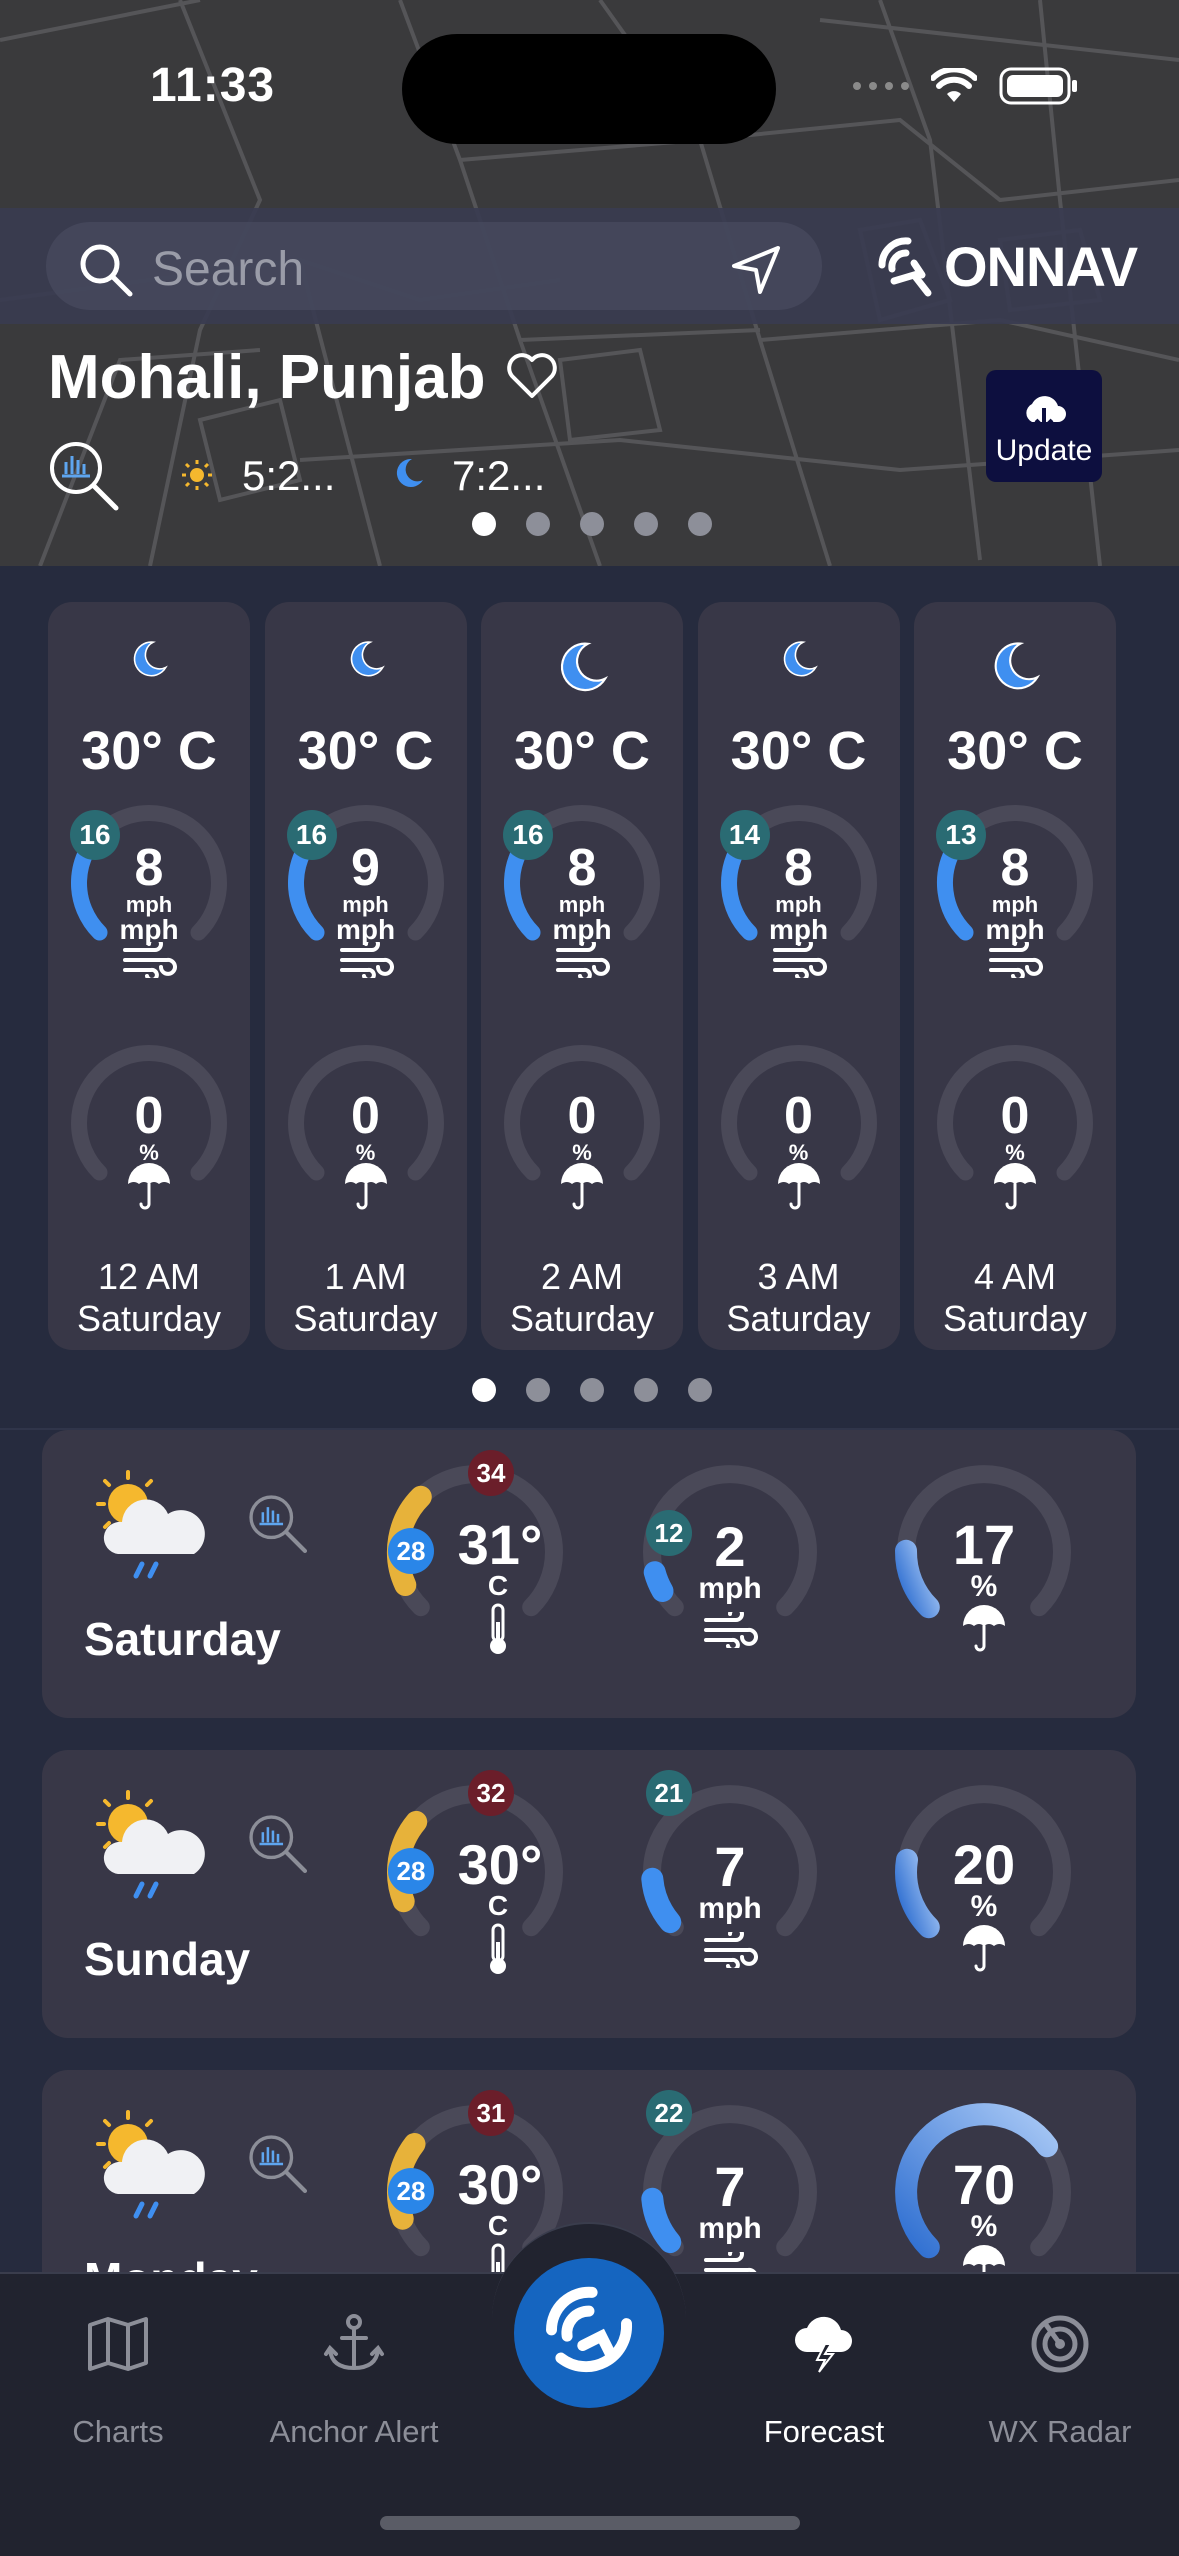  Describe the element at coordinates (1006, 266) in the screenshot. I see `brand-logo: ONNAV` at that location.